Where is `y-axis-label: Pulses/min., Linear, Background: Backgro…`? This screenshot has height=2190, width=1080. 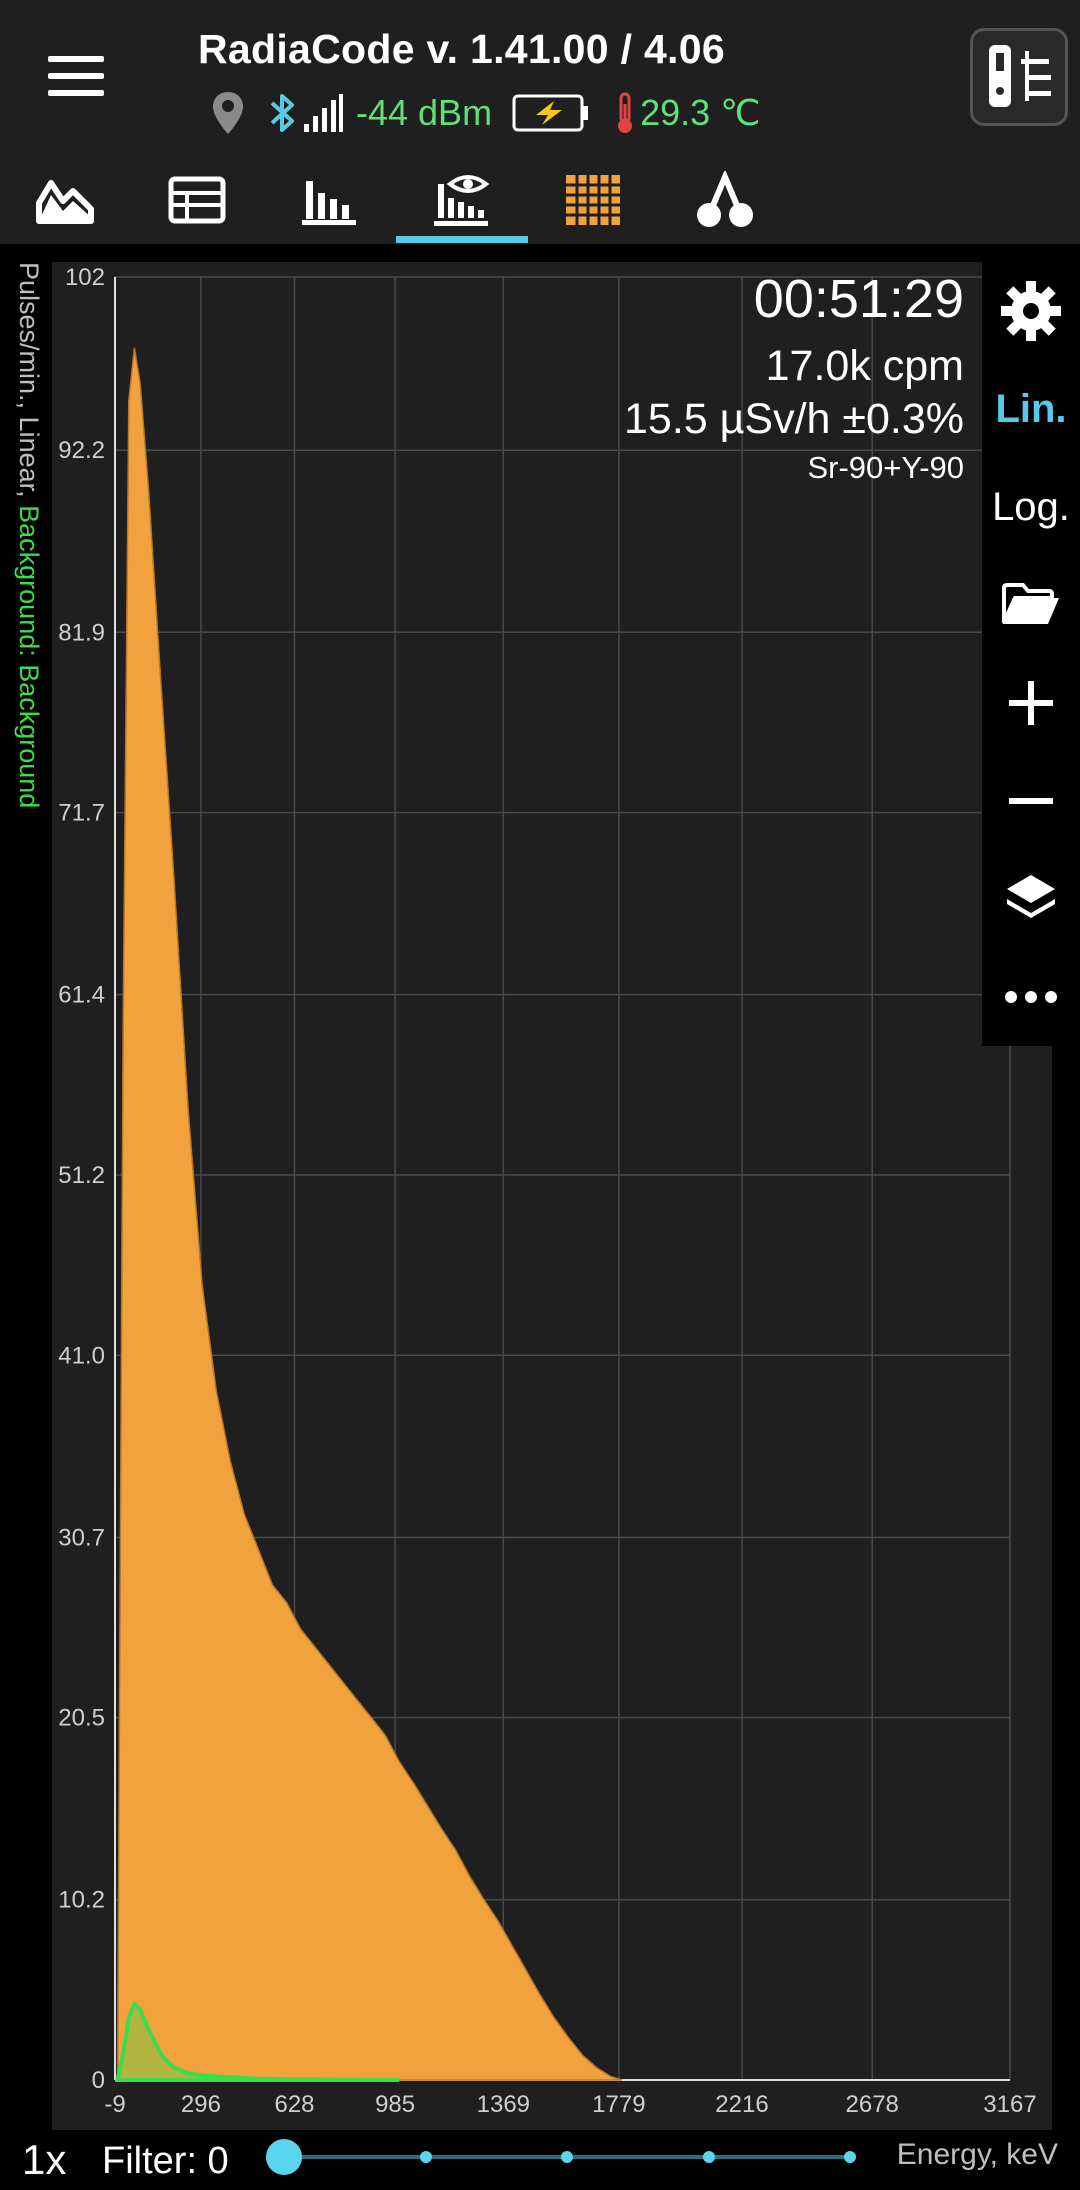 y-axis-label: Pulses/min., Linear, Background: Backgro… is located at coordinates (28, 712).